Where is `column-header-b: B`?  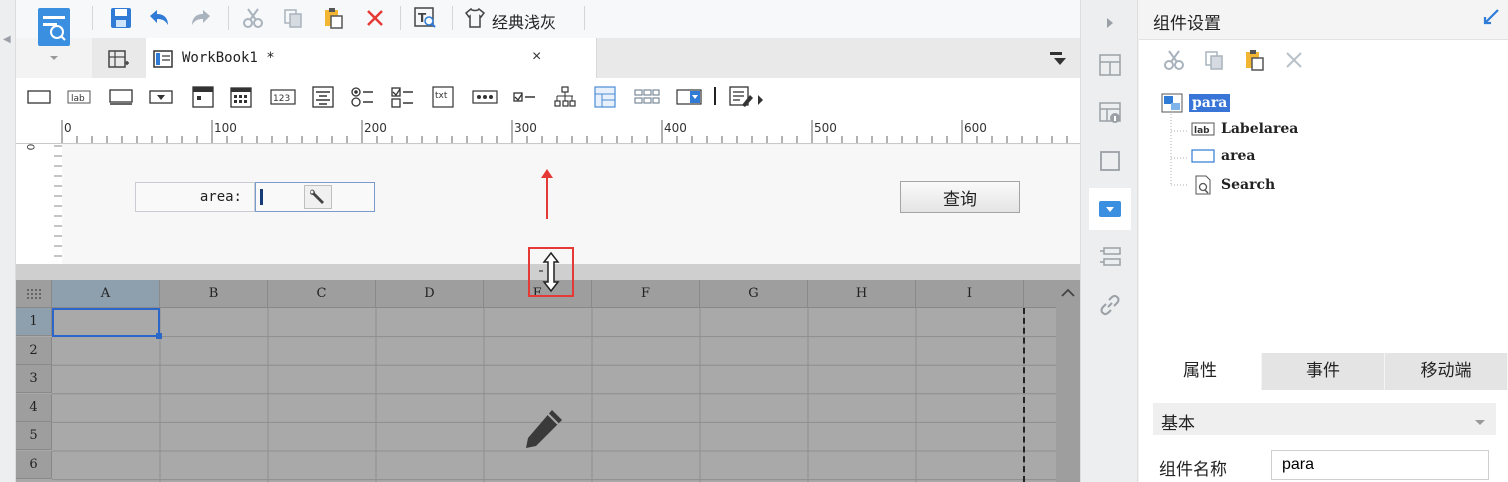 column-header-b: B is located at coordinates (214, 294).